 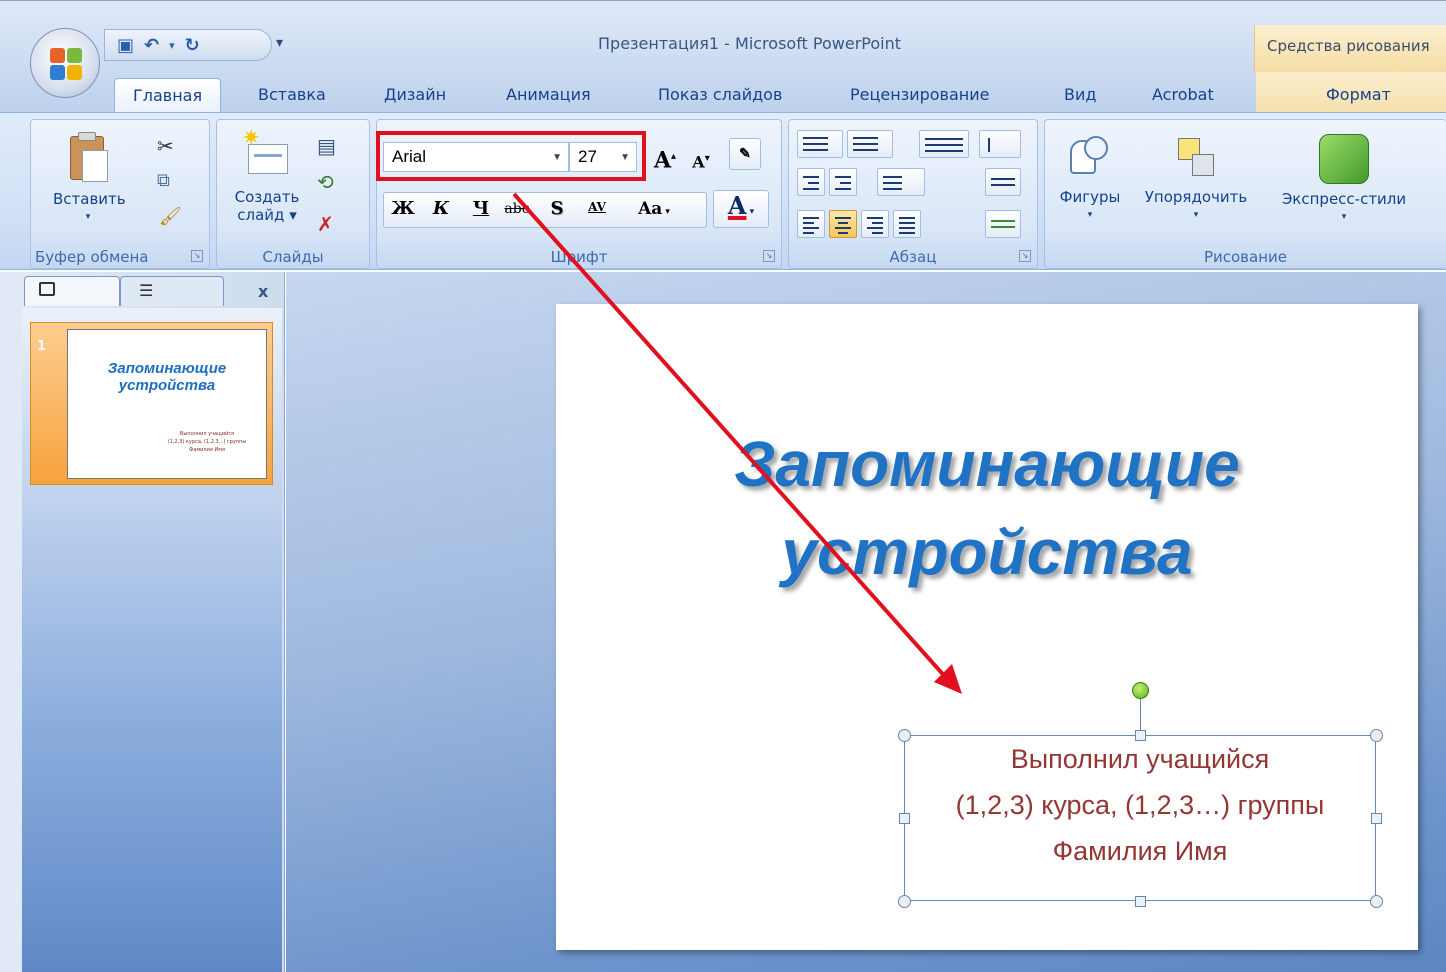 What do you see at coordinates (557, 210) in the screenshot?
I see `shadow-button: S` at bounding box center [557, 210].